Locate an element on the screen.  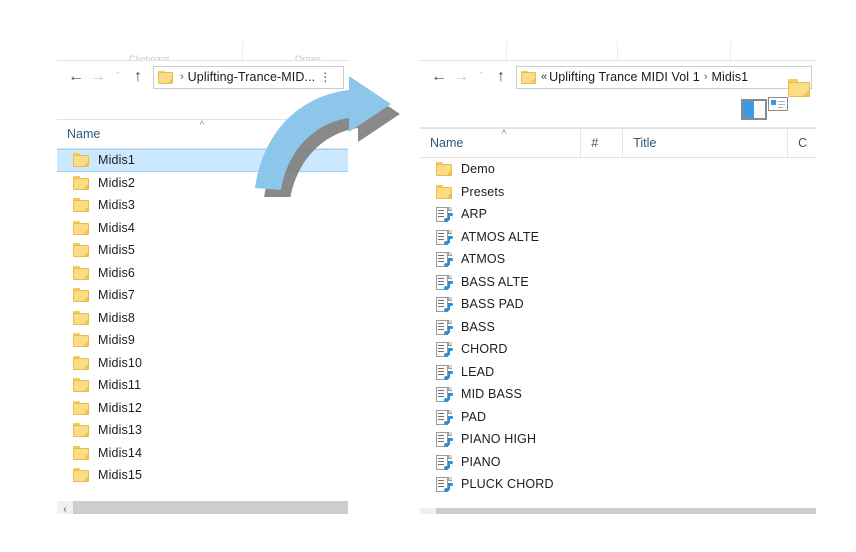
file-list-item: CHORD is located at coordinates (618, 349).